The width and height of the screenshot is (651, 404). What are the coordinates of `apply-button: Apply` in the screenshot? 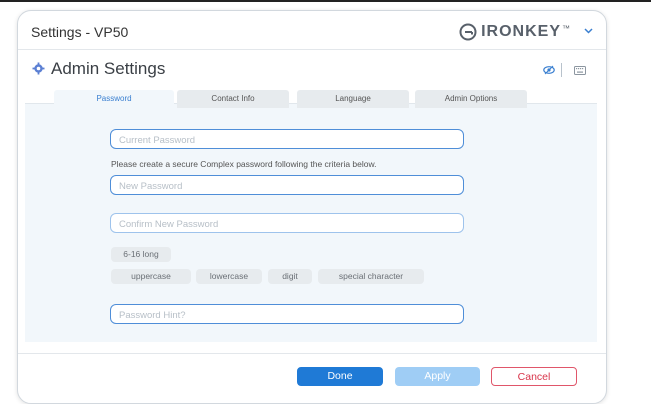 It's located at (437, 376).